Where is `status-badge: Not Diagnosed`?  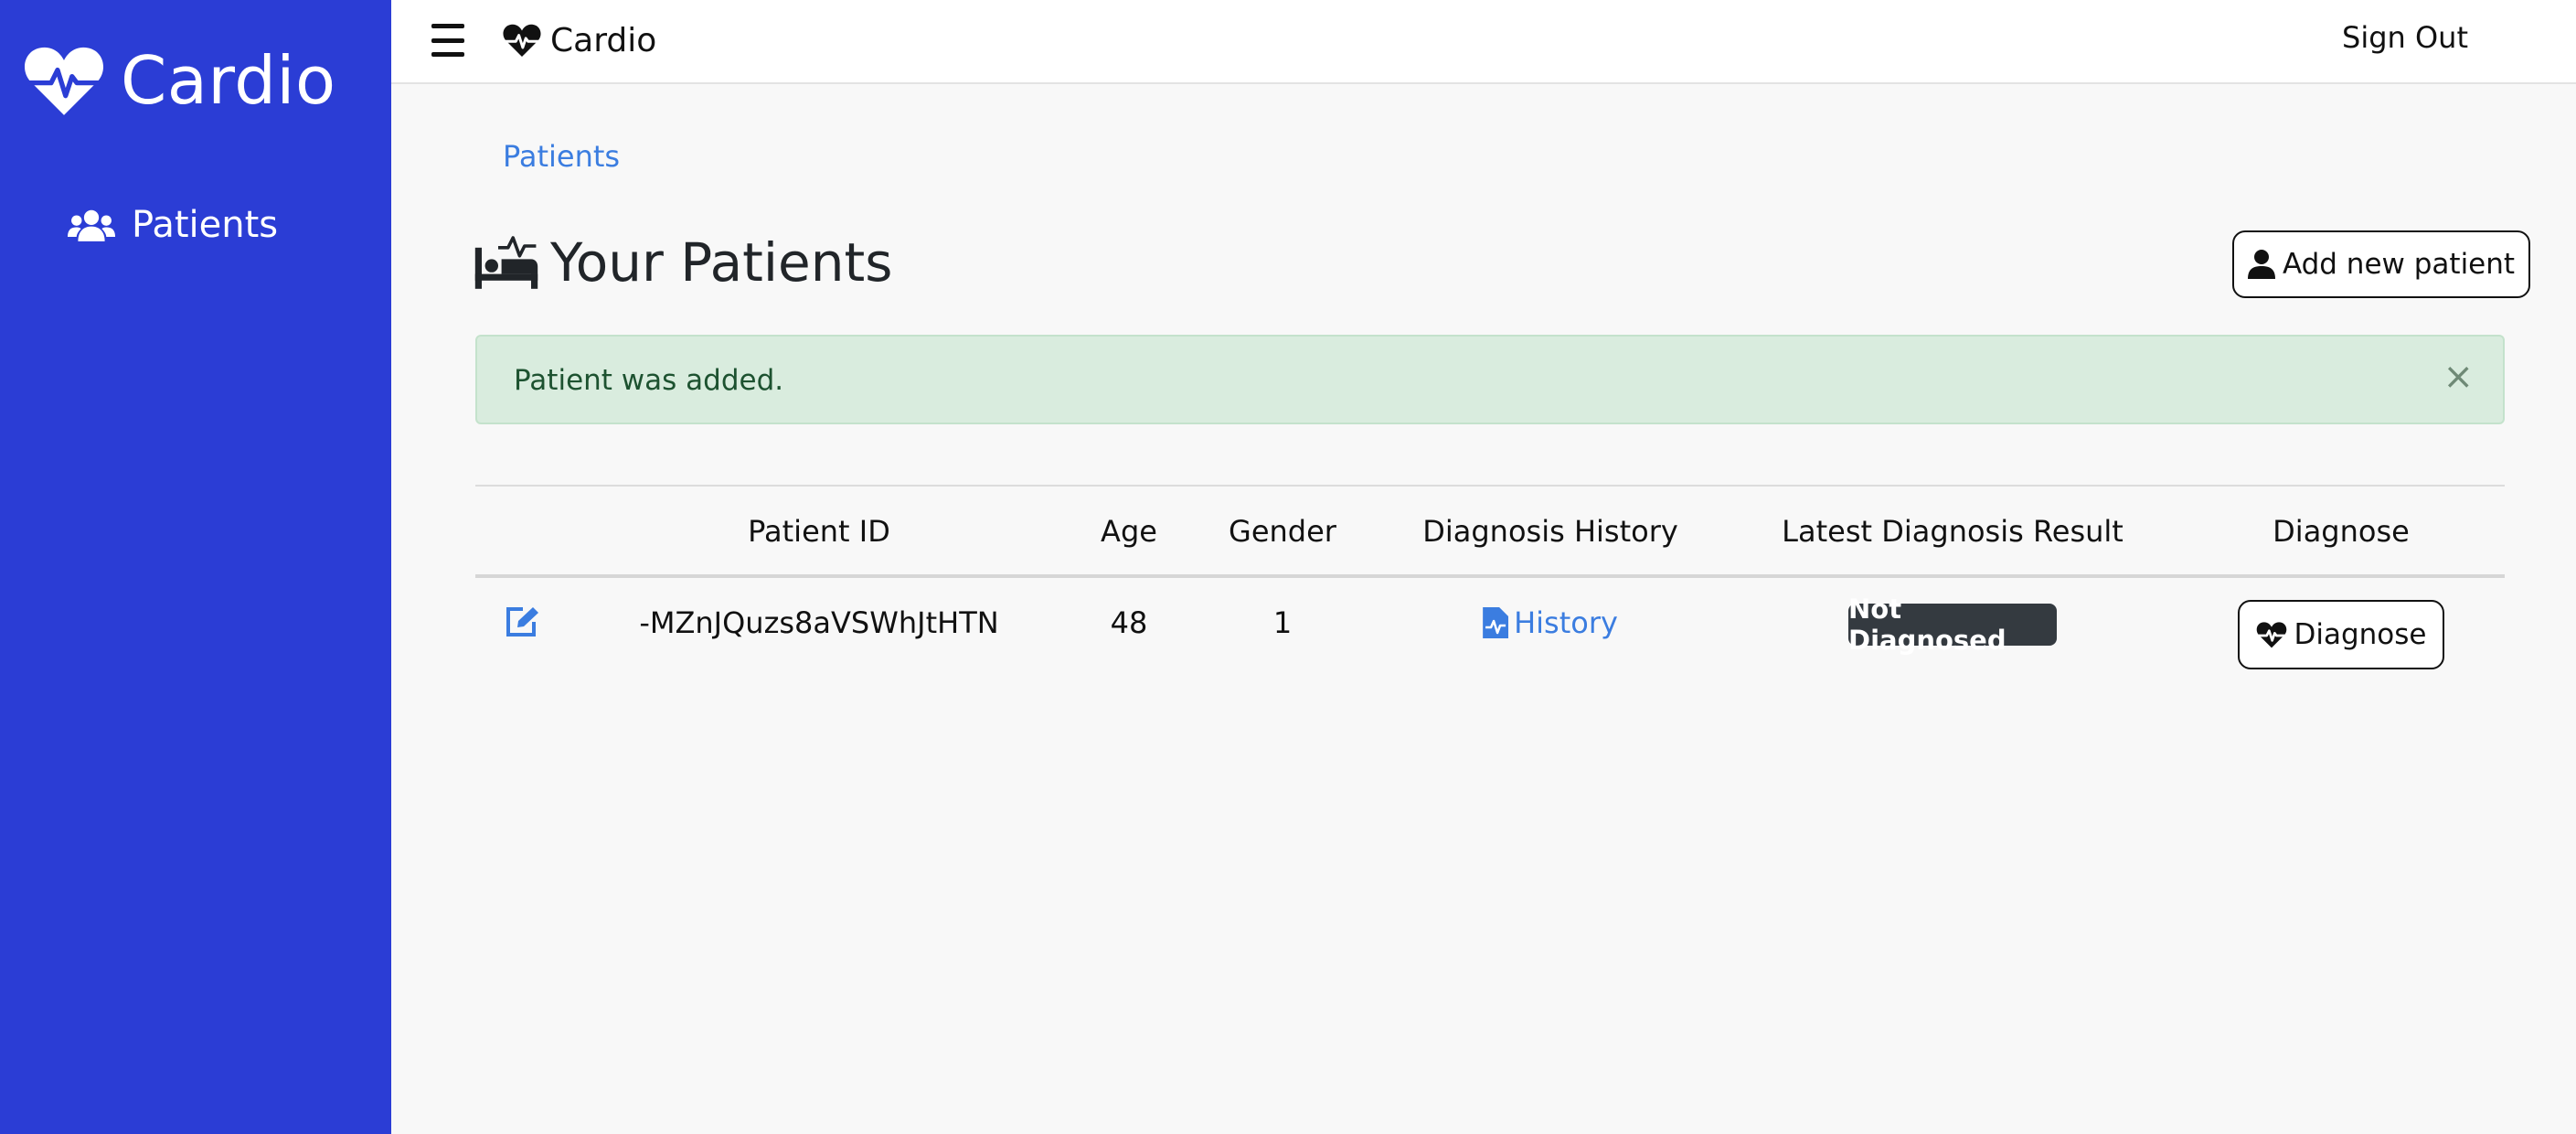
status-badge: Not Diagnosed is located at coordinates (1952, 625).